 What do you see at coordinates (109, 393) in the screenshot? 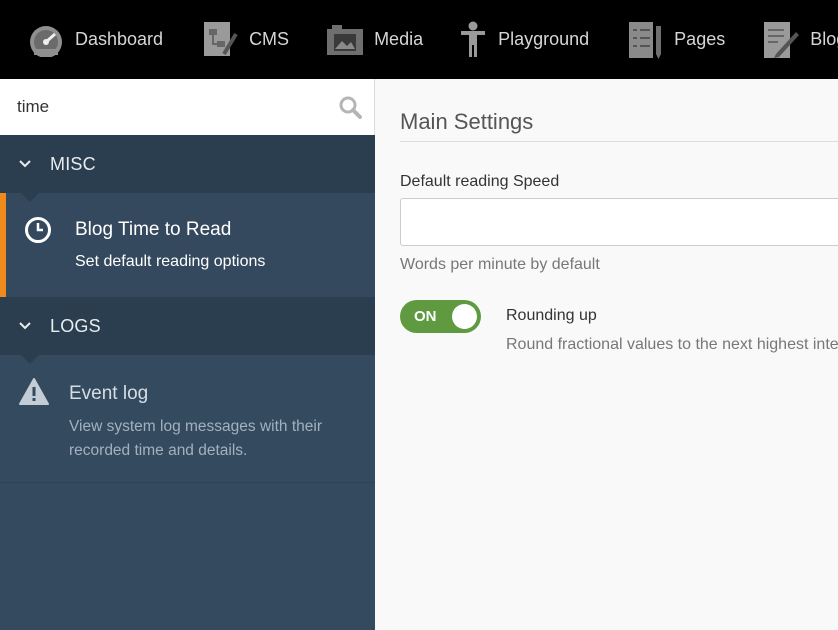
I see `sidebar-item-title: Event log` at bounding box center [109, 393].